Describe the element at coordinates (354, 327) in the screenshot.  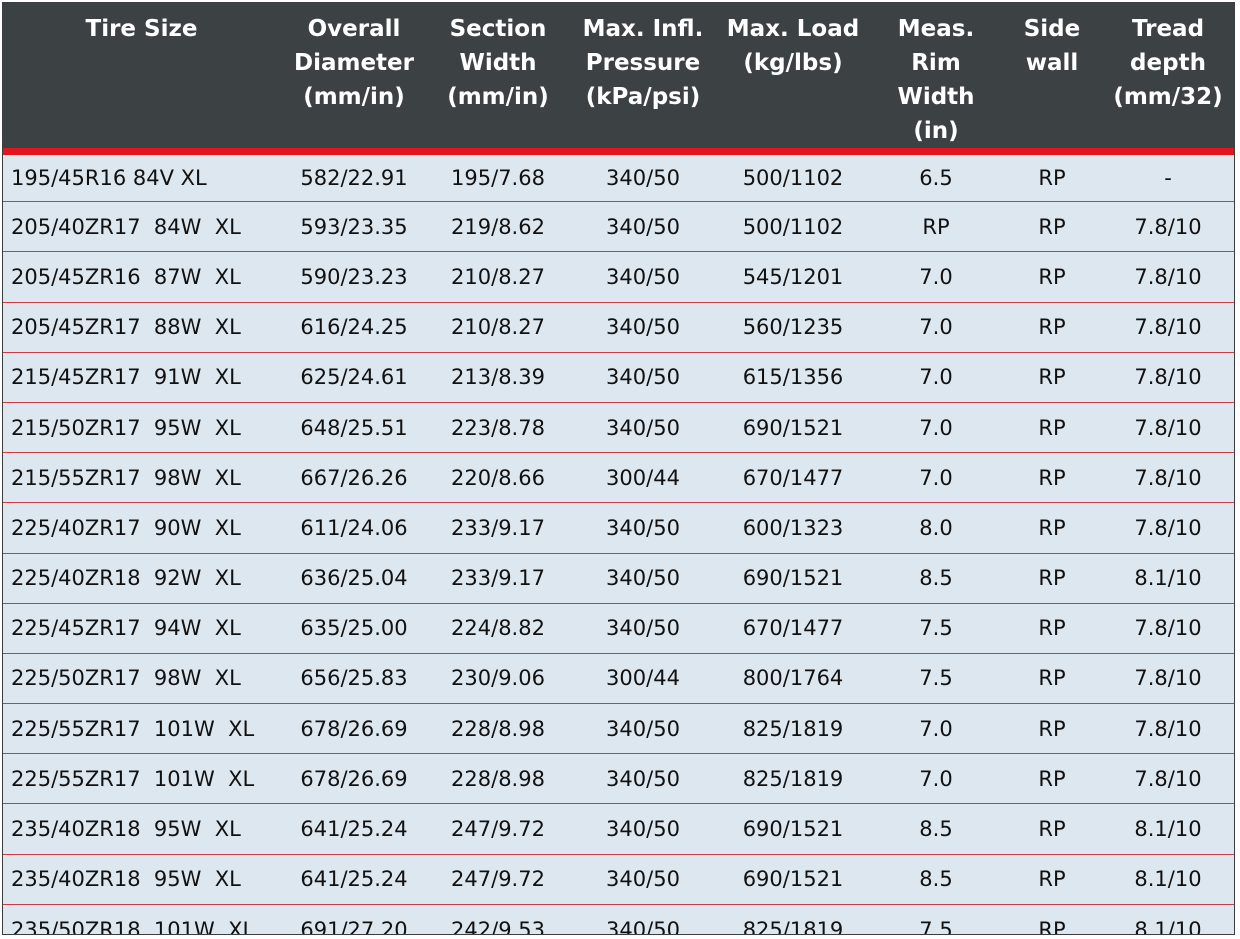
I see `cell-overall-diameter: 616/24.25` at that location.